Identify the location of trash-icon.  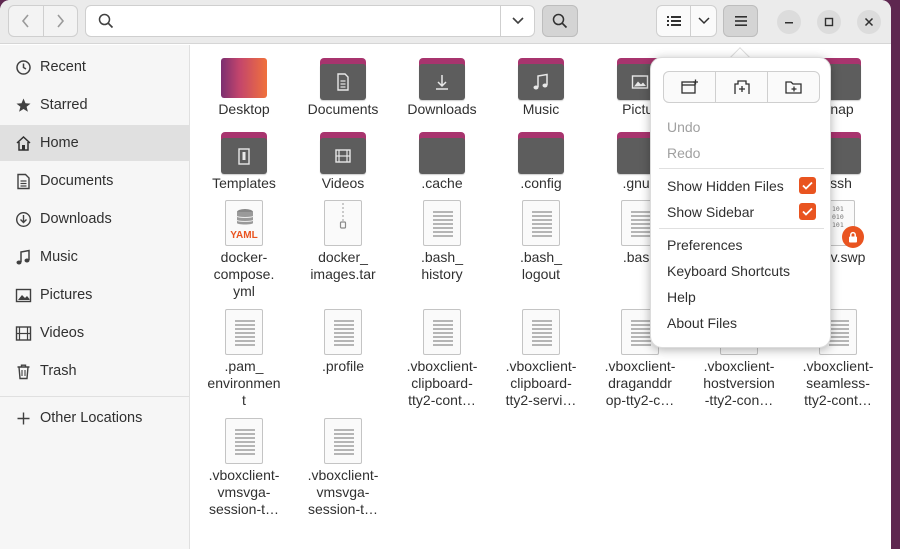
(23, 372).